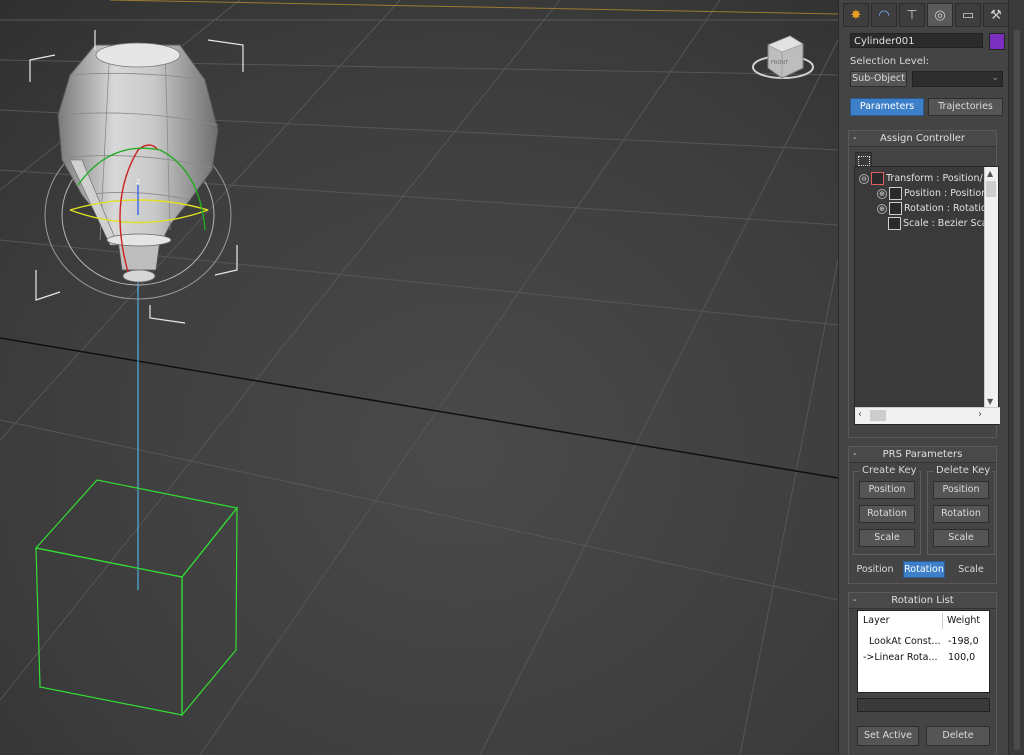 The width and height of the screenshot is (1024, 755). What do you see at coordinates (894, 223) in the screenshot?
I see `scale-controller-icon` at bounding box center [894, 223].